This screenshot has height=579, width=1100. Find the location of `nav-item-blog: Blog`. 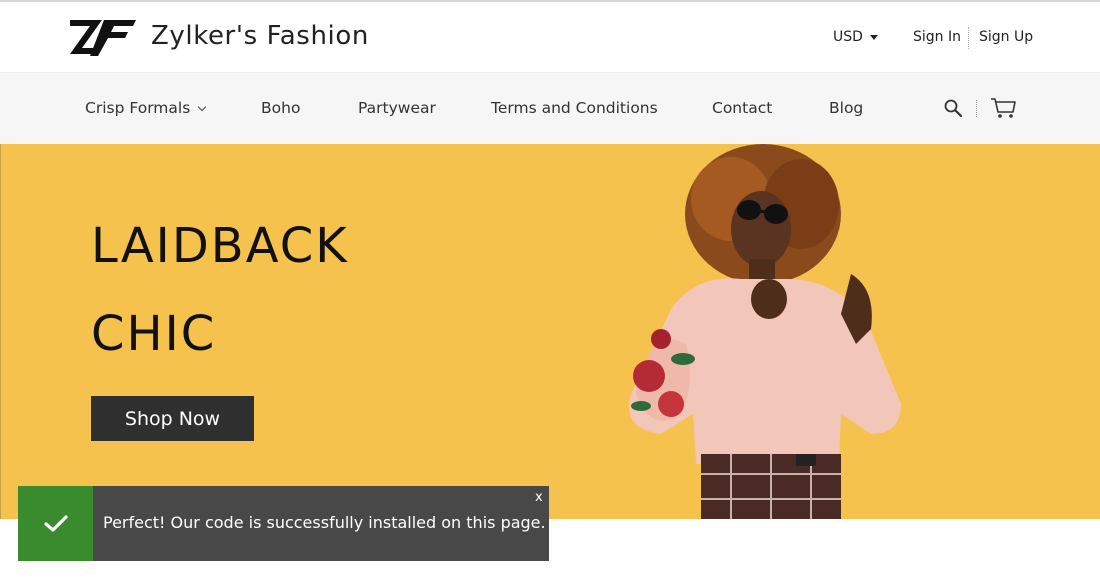

nav-item-blog: Blog is located at coordinates (846, 108).